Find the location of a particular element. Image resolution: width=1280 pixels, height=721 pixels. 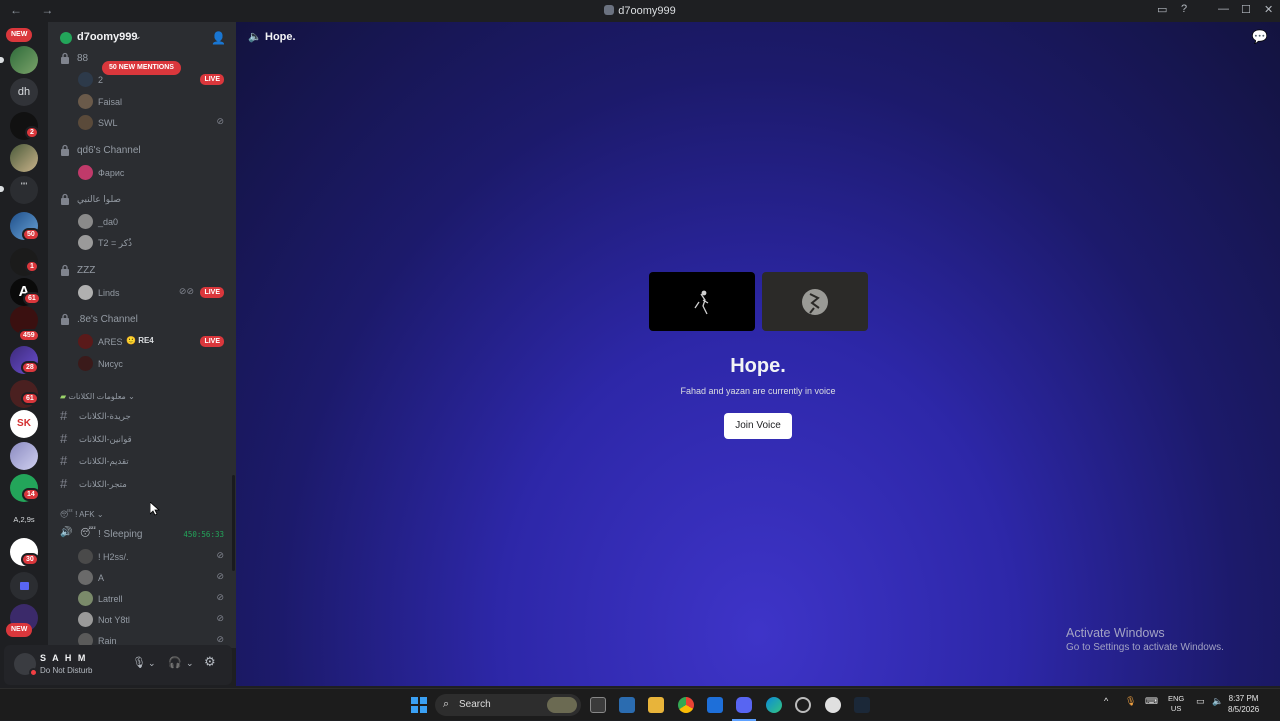

watermark-title: Activate Windows is located at coordinates (1115, 633).